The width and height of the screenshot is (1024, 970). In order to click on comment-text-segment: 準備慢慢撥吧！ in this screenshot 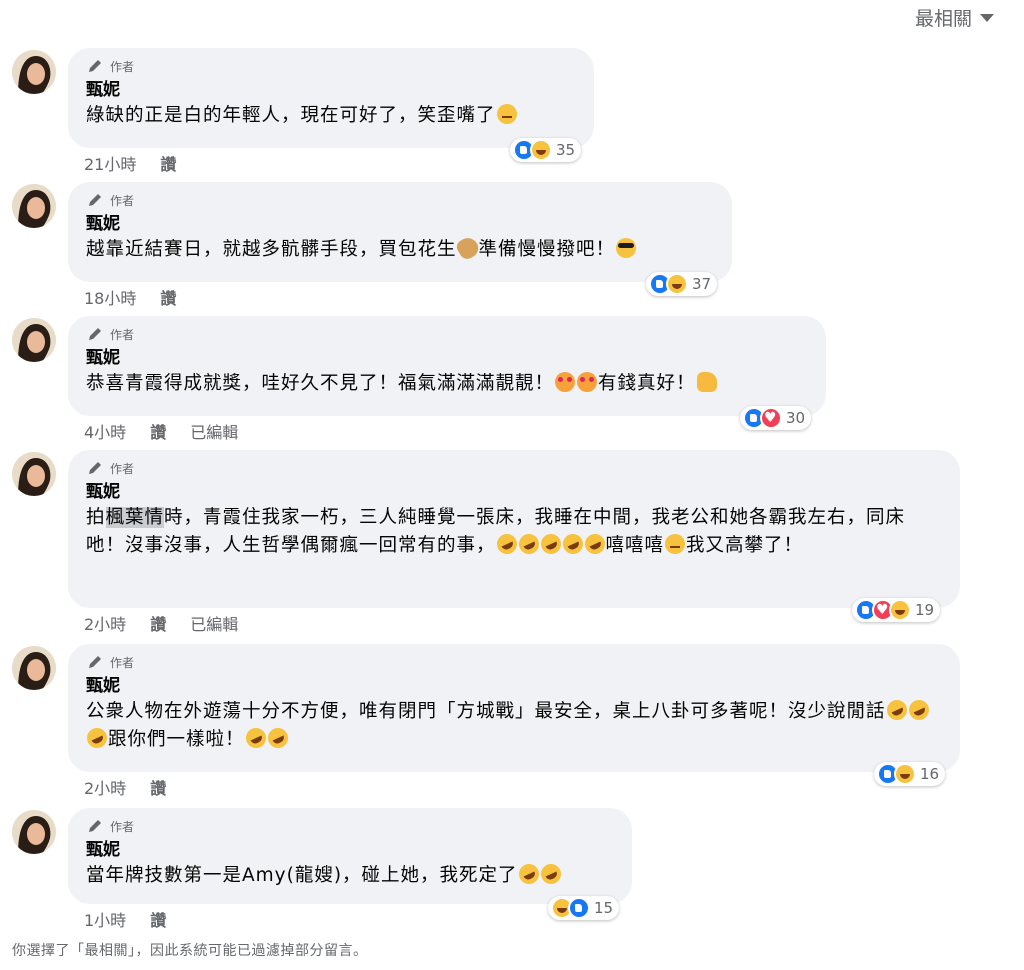, I will do `click(547, 249)`.